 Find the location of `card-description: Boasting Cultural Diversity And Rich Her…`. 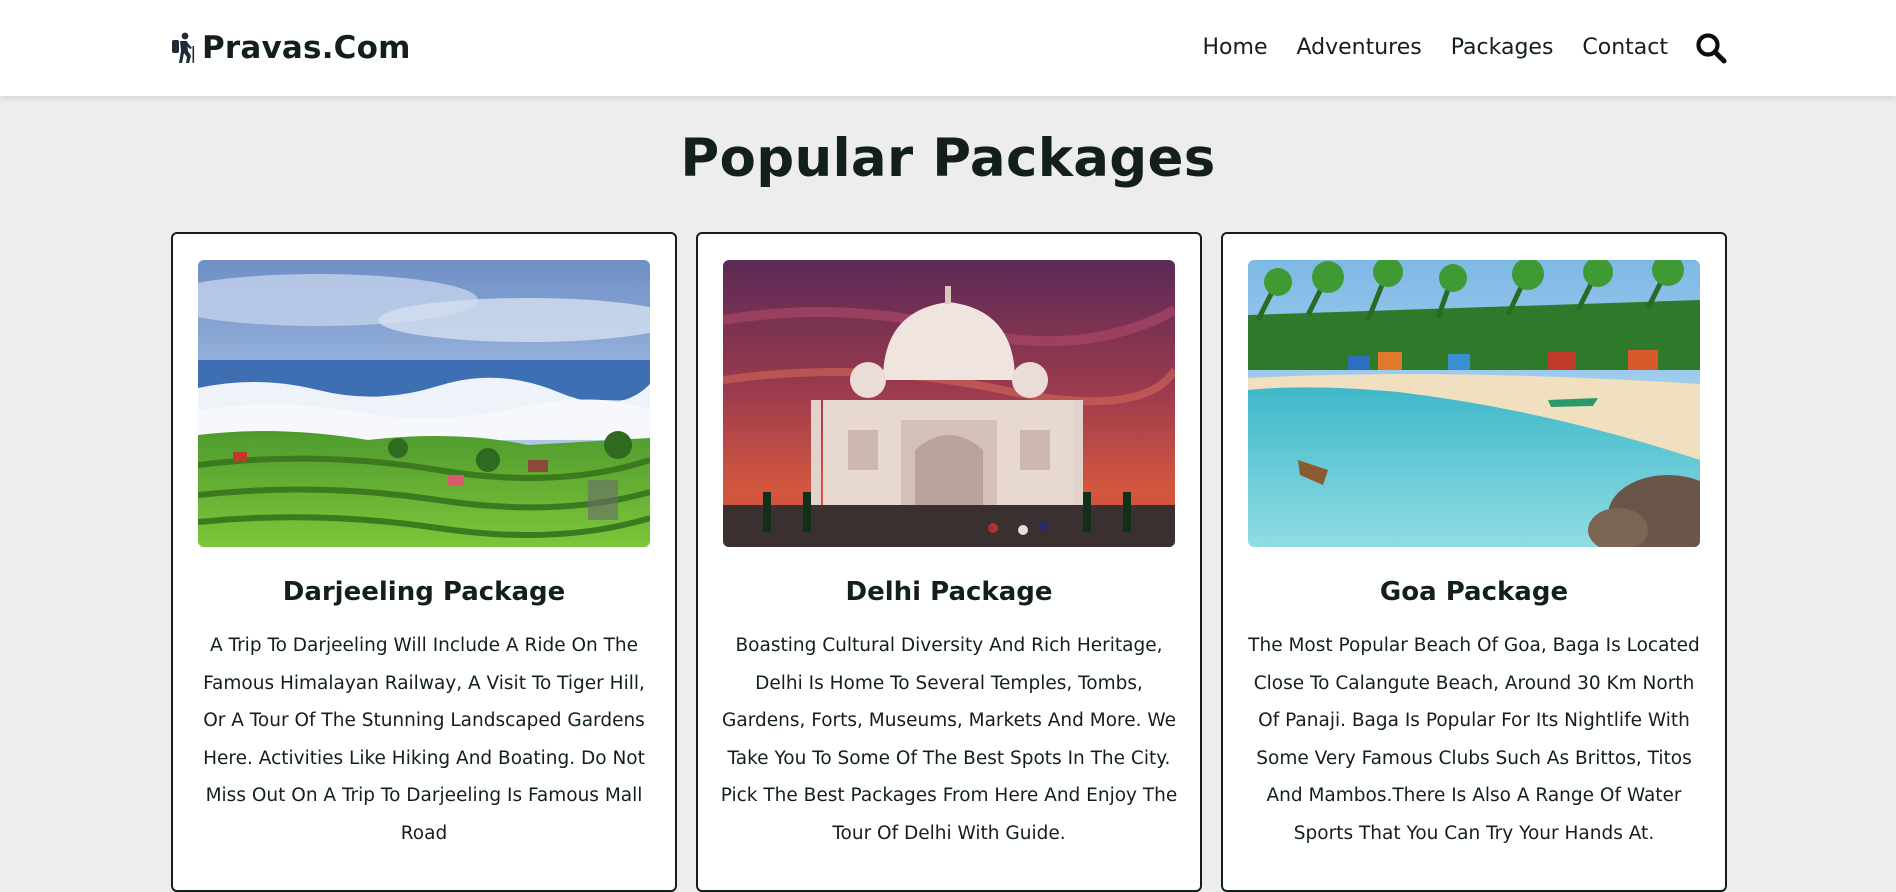

card-description: Boasting Cultural Diversity And Rich Her… is located at coordinates (949, 739).